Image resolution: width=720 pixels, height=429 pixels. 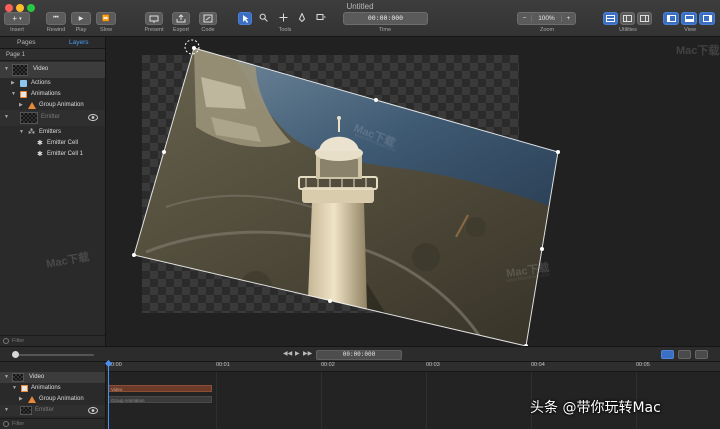 I want to click on zoom-out-button: −, so click(x=524, y=18).